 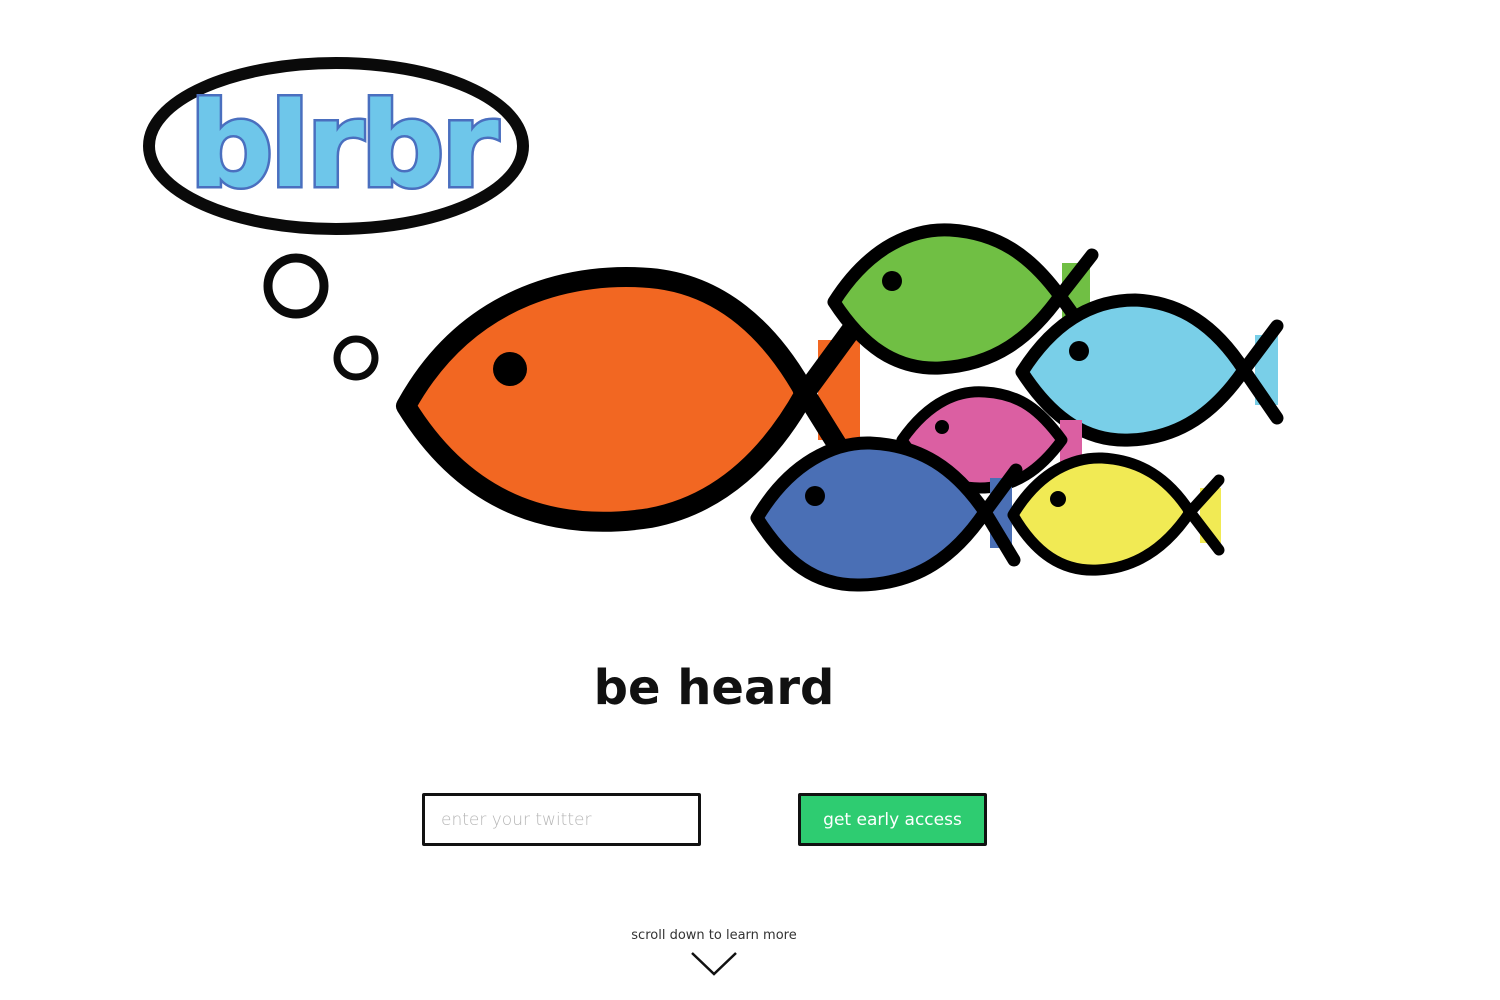 I want to click on yellow-fish, so click(x=1116, y=514).